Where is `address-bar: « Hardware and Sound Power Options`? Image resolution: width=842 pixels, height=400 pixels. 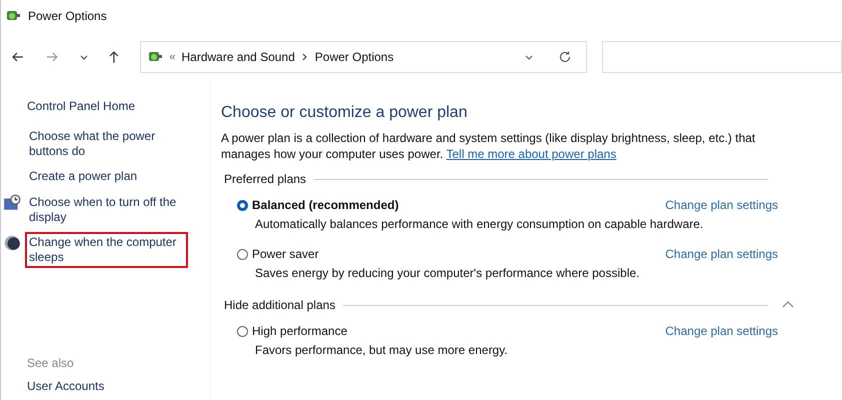 address-bar: « Hardware and Sound Power Options is located at coordinates (363, 57).